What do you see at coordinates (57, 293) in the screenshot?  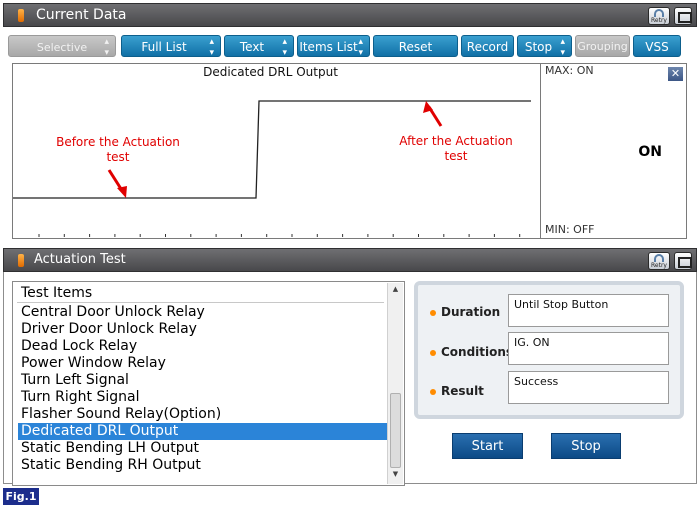 I see `list-header: Test Items` at bounding box center [57, 293].